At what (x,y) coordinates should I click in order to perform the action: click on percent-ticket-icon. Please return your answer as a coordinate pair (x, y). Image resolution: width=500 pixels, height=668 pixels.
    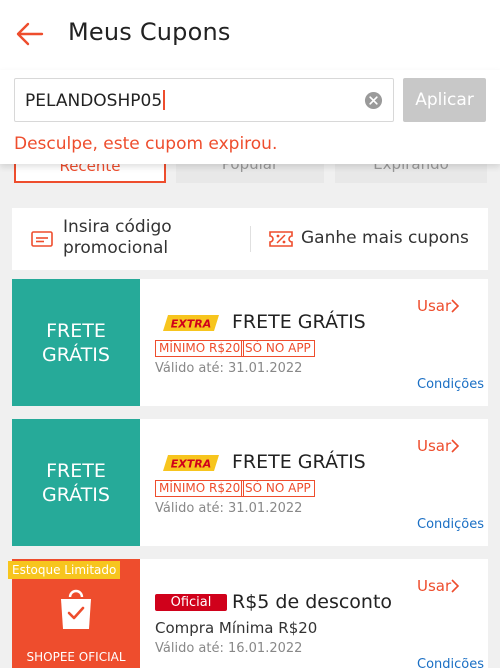
    Looking at the image, I should click on (281, 239).